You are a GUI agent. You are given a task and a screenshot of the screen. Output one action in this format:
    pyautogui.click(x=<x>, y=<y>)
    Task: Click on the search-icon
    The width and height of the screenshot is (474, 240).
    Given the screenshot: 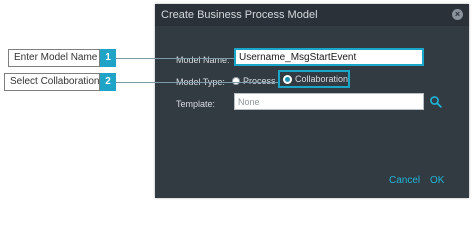 What is the action you would take?
    pyautogui.click(x=435, y=101)
    